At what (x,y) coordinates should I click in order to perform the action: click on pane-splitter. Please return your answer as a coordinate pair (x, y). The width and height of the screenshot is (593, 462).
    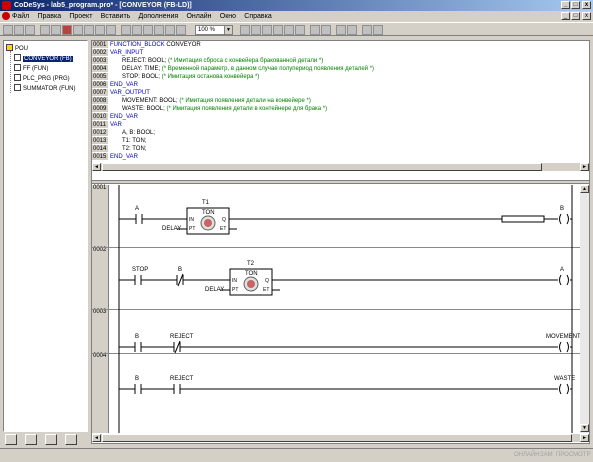
    Looking at the image, I should click on (340, 182).